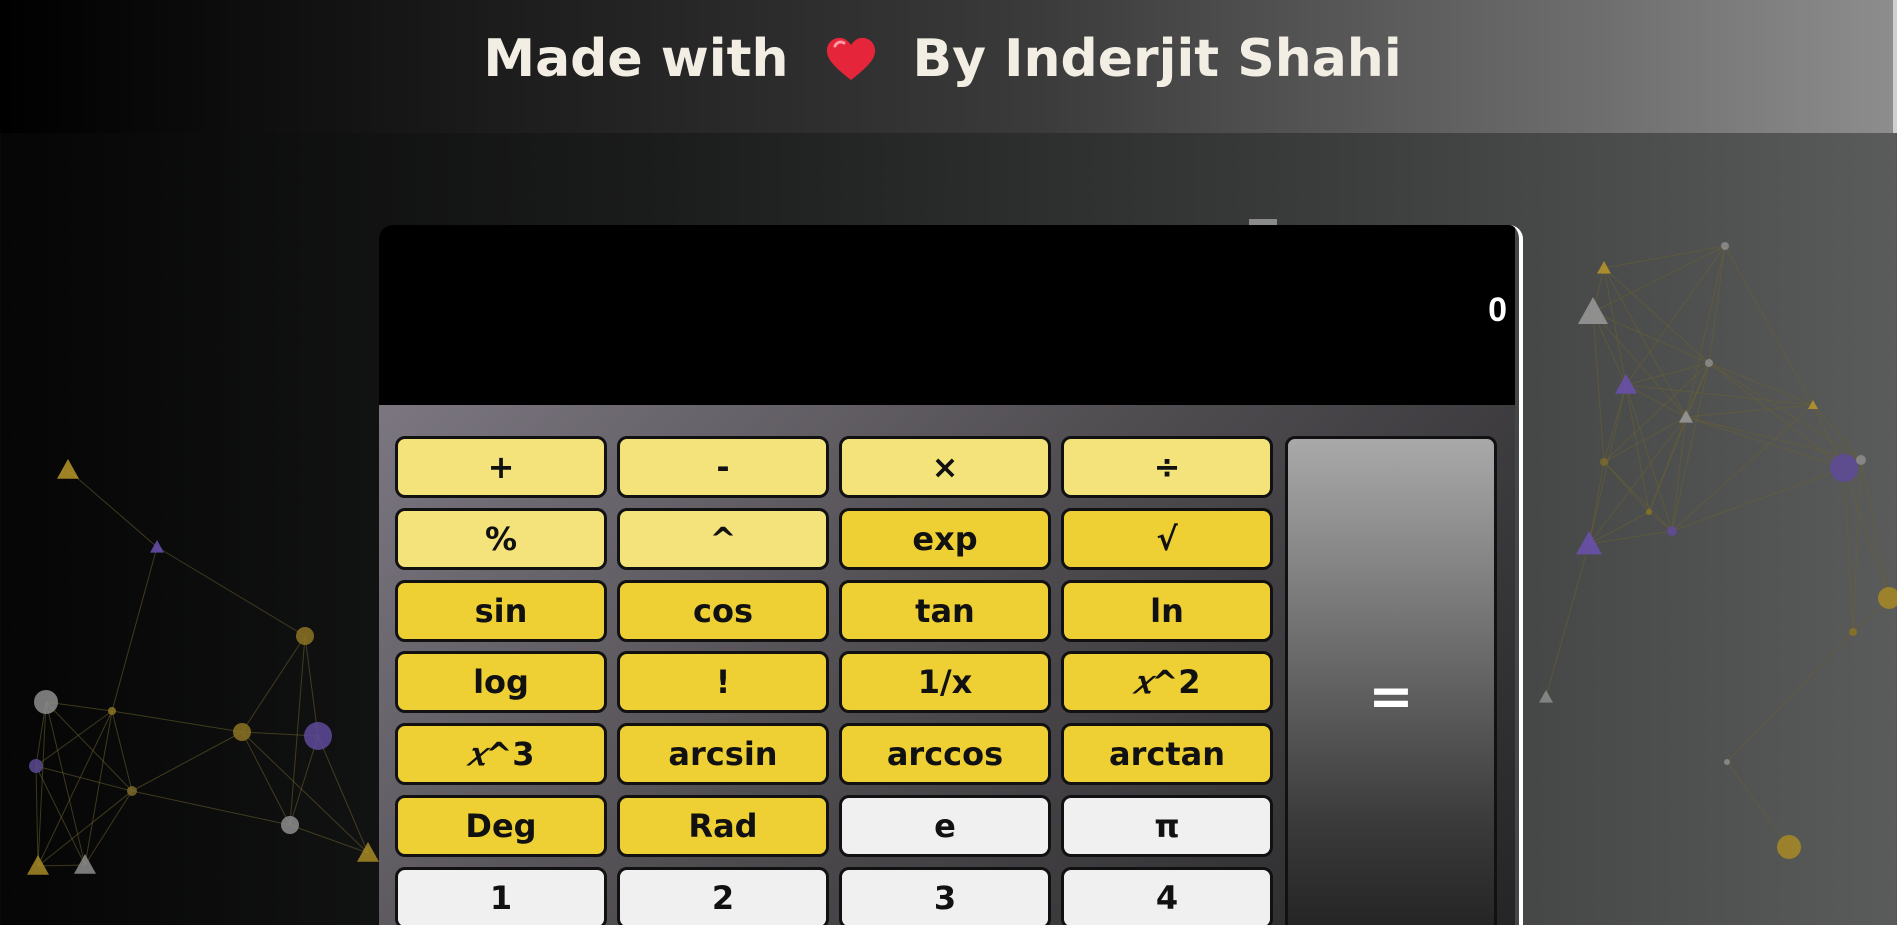 The width and height of the screenshot is (1897, 925). I want to click on equals-button: =, so click(1391, 680).